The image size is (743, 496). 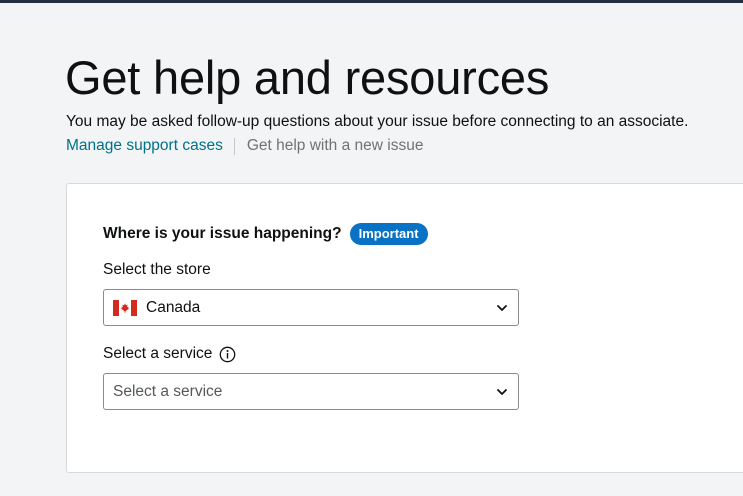 I want to click on new-issue-link: Get help with a new issue, so click(x=335, y=146).